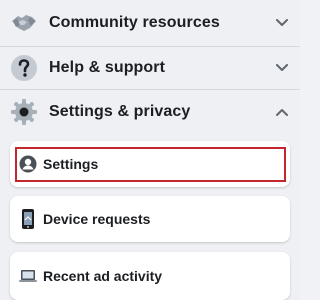  Describe the element at coordinates (24, 23) in the screenshot. I see `handshake-icon` at that location.